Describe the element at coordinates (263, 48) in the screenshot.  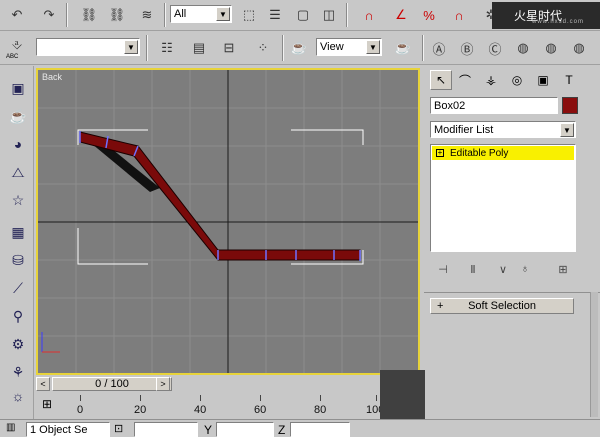
I see `material-editor-icon: ⁘` at that location.